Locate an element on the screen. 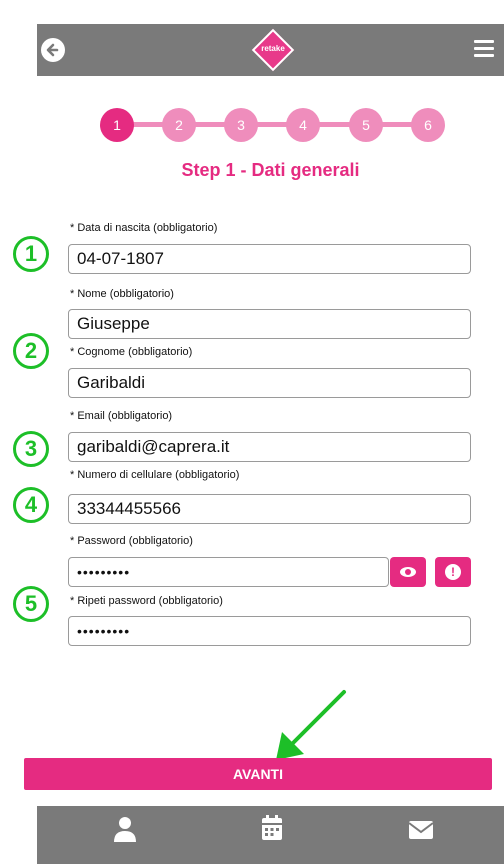 The image size is (504, 864). calendar-icon is located at coordinates (272, 835).